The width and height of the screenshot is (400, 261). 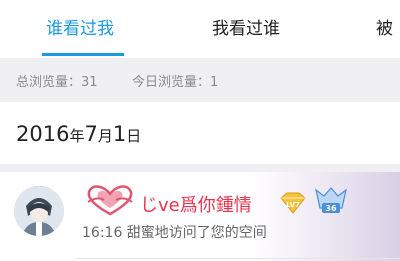 I want to click on vip-diamond-icon: LV7, so click(x=293, y=205).